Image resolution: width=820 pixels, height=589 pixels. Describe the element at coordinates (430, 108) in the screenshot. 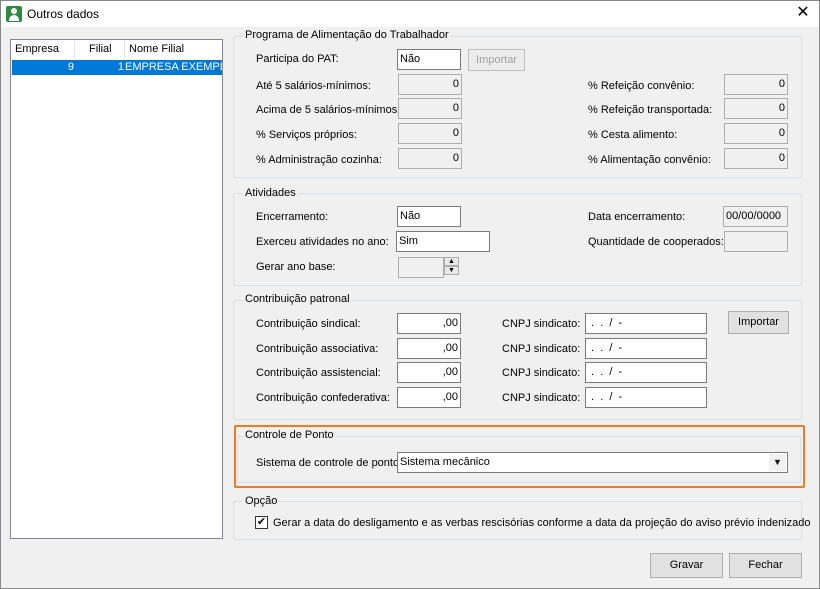

I see `pat-left-field-1: 0` at that location.